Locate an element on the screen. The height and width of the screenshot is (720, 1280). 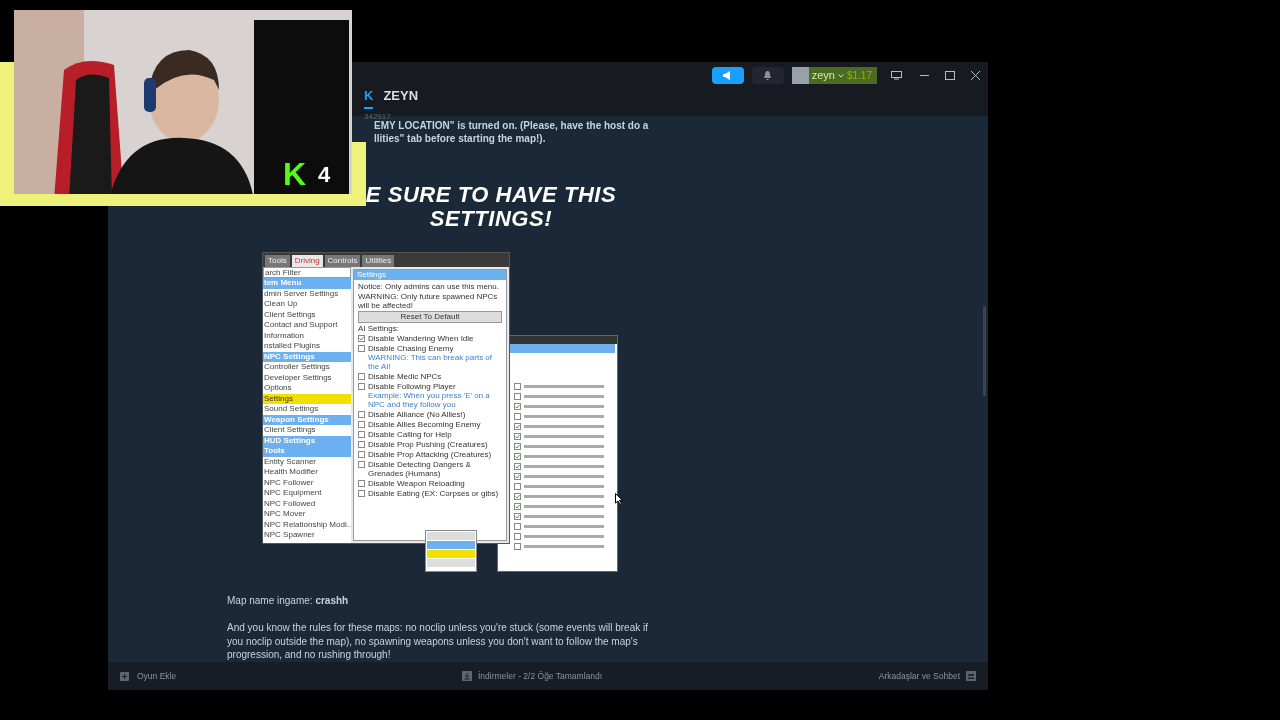
menu-item: nstalled Plugins is located at coordinates (307, 346).